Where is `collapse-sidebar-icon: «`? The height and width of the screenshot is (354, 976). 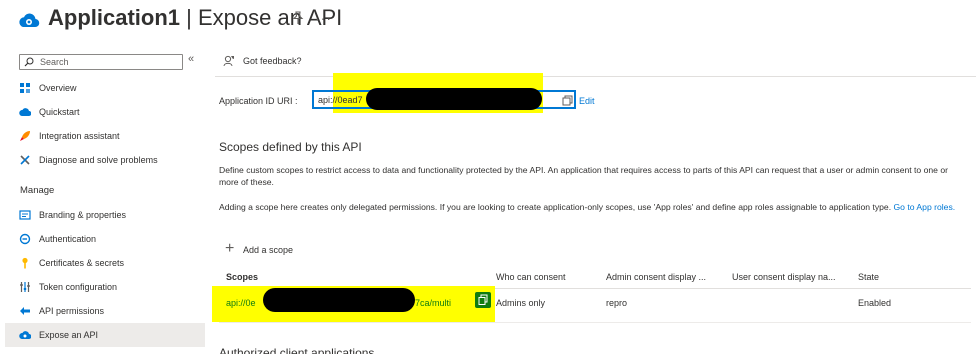 collapse-sidebar-icon: « is located at coordinates (191, 59).